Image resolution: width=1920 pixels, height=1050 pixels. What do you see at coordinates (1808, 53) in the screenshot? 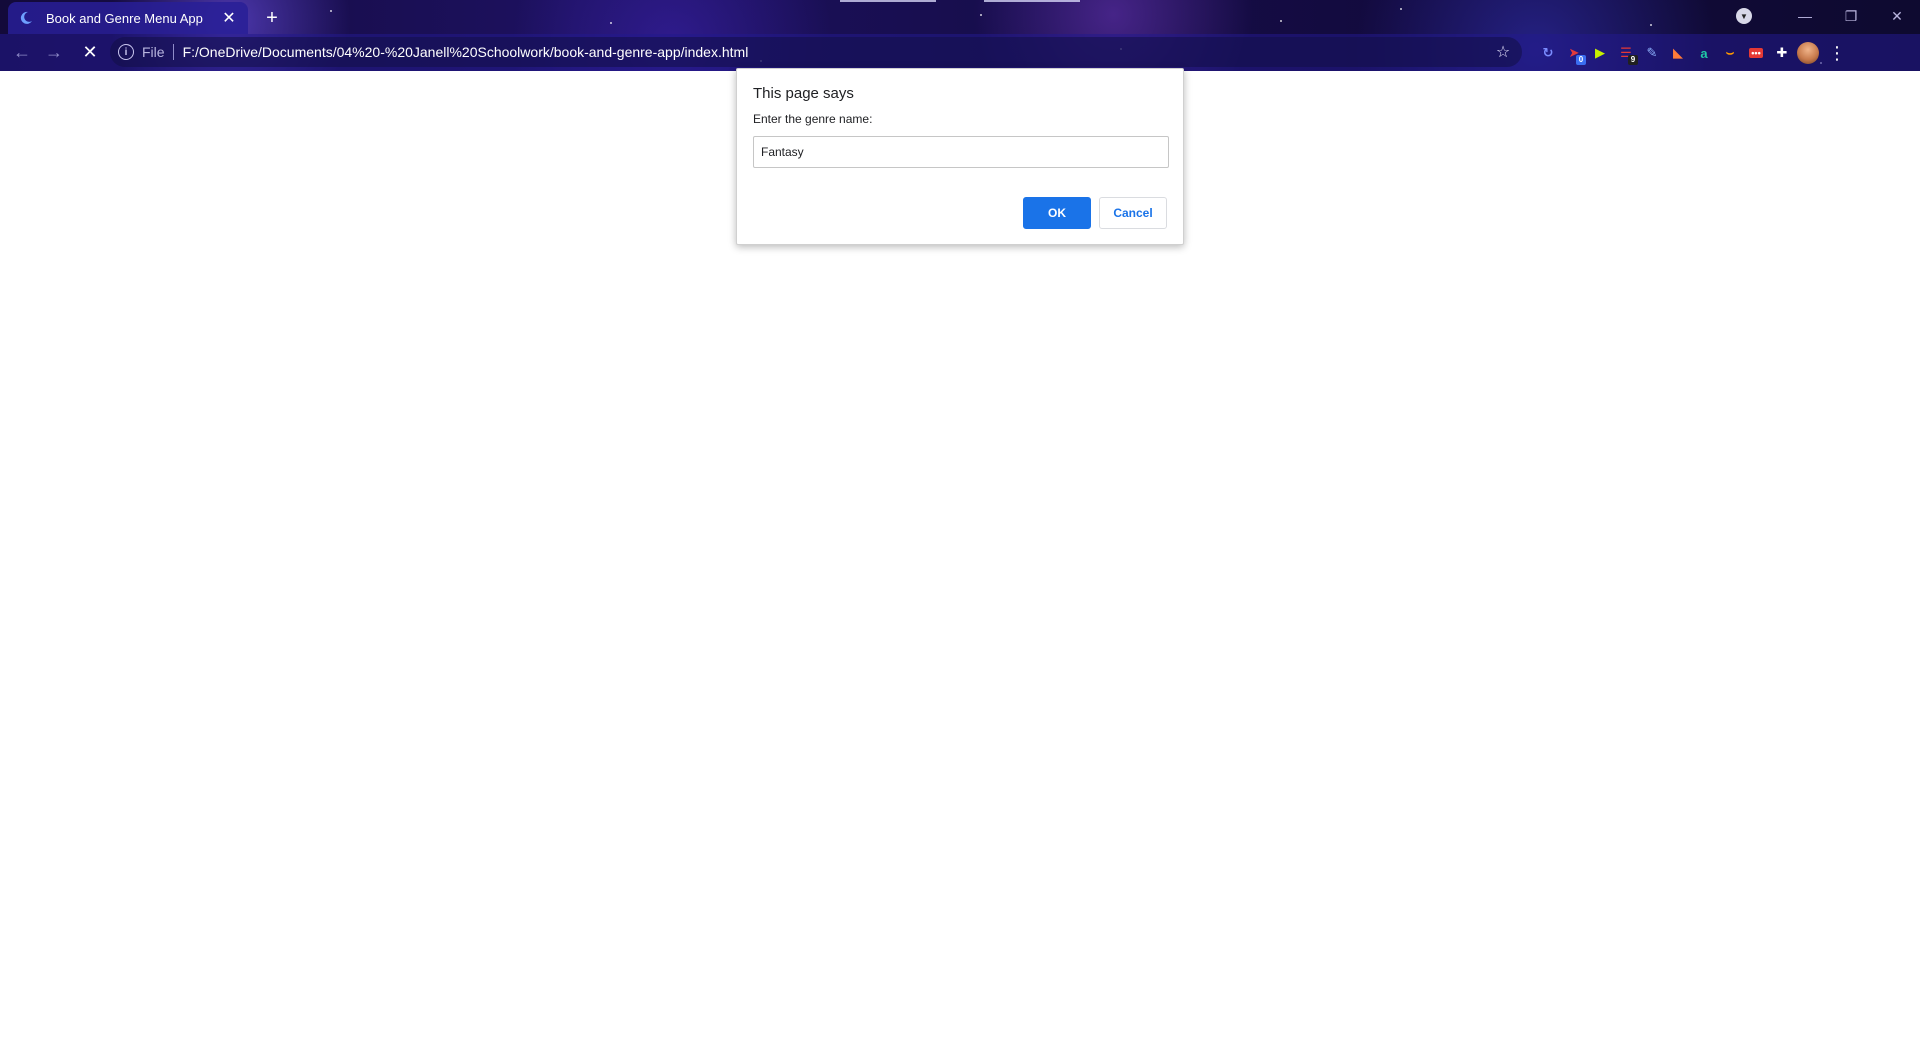
I see `avatar` at bounding box center [1808, 53].